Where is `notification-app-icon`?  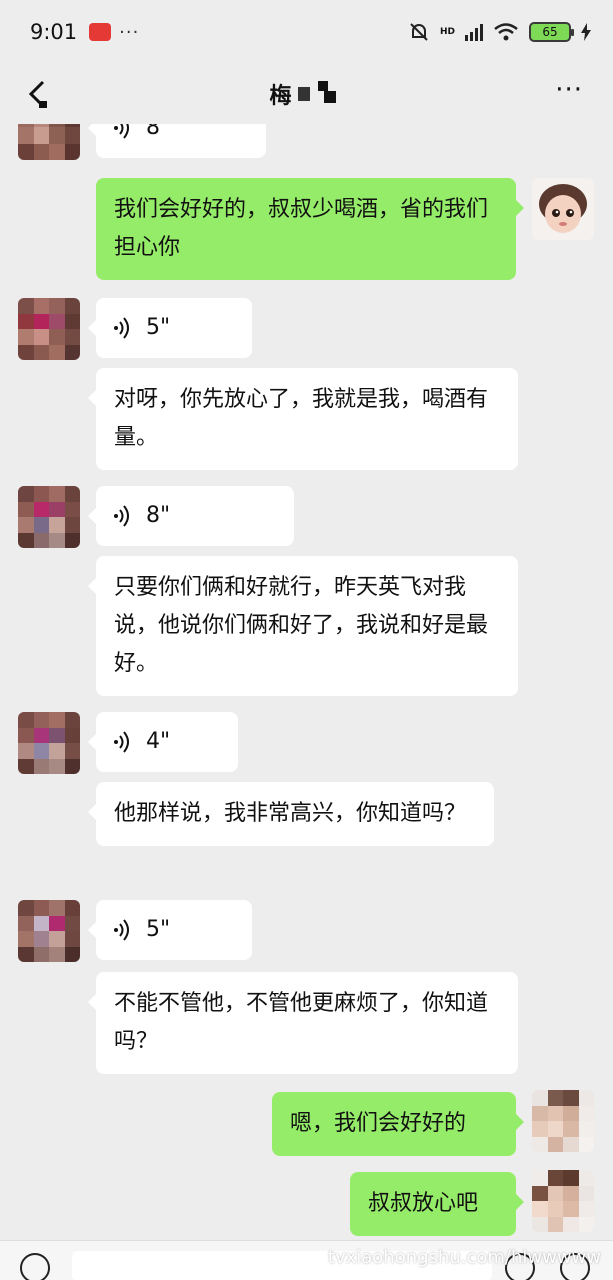 notification-app-icon is located at coordinates (100, 32).